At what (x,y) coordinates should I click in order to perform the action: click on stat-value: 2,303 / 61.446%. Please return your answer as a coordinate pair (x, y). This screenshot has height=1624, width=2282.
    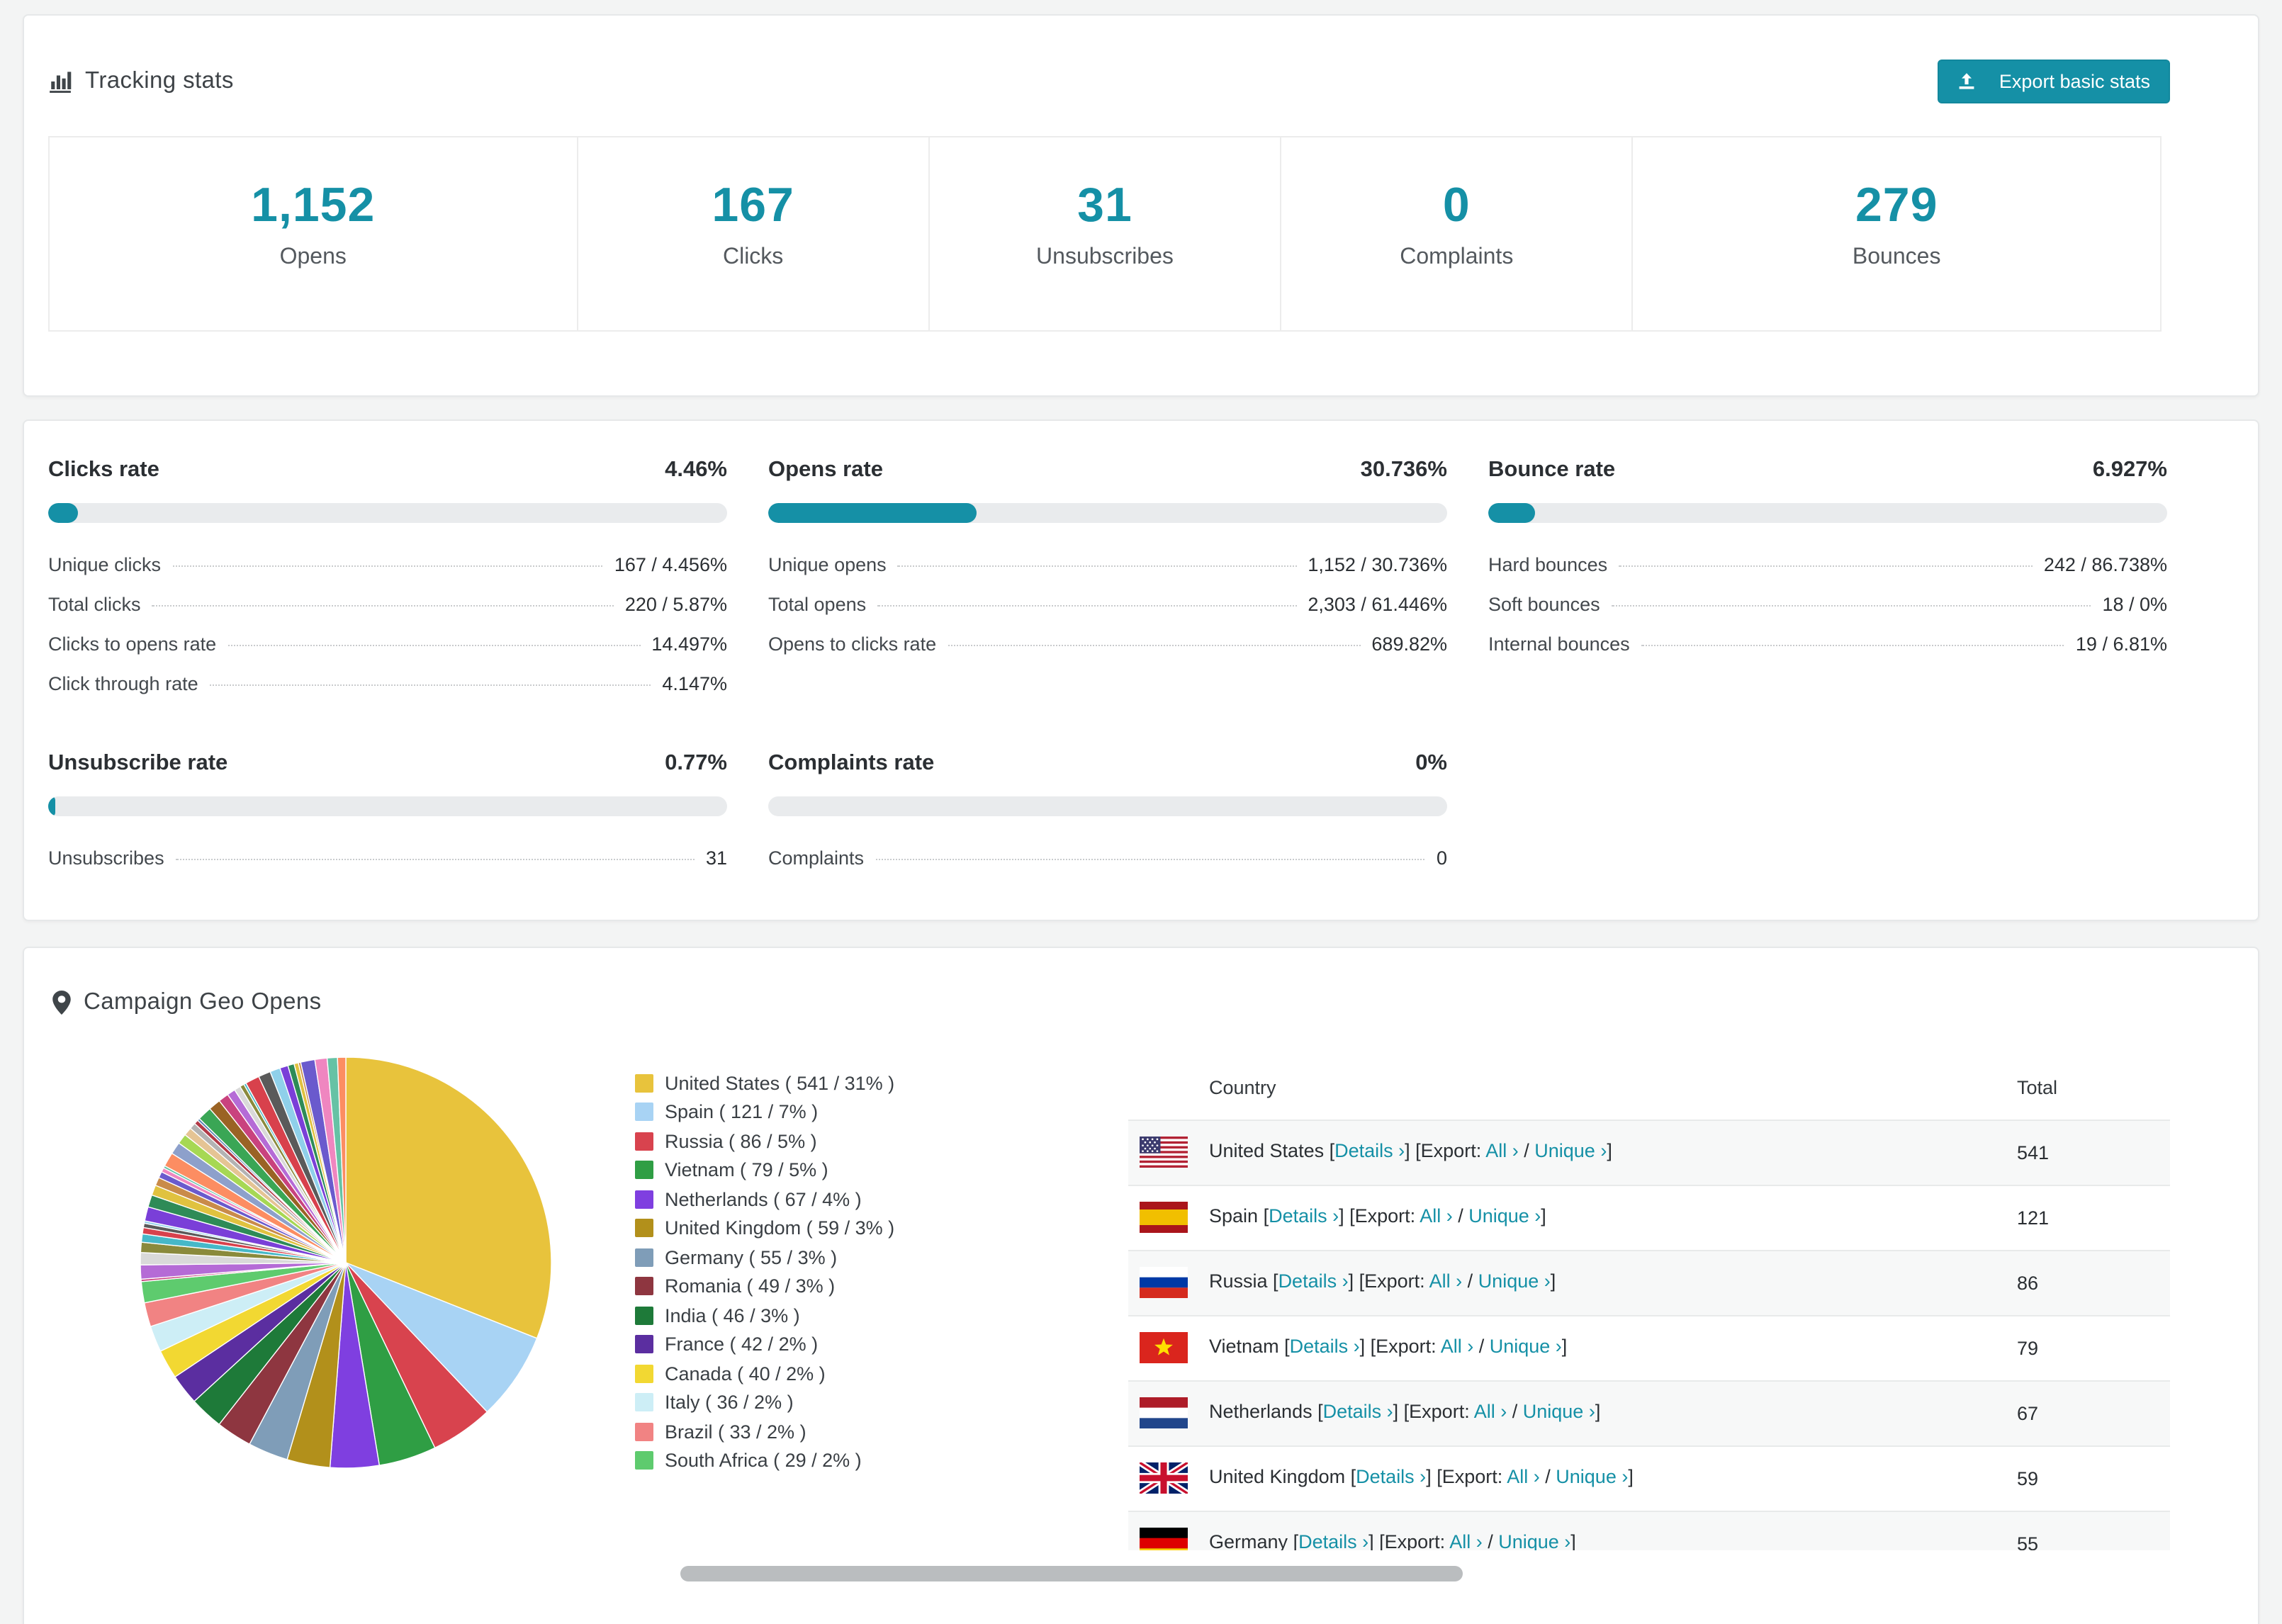
    Looking at the image, I should click on (1377, 603).